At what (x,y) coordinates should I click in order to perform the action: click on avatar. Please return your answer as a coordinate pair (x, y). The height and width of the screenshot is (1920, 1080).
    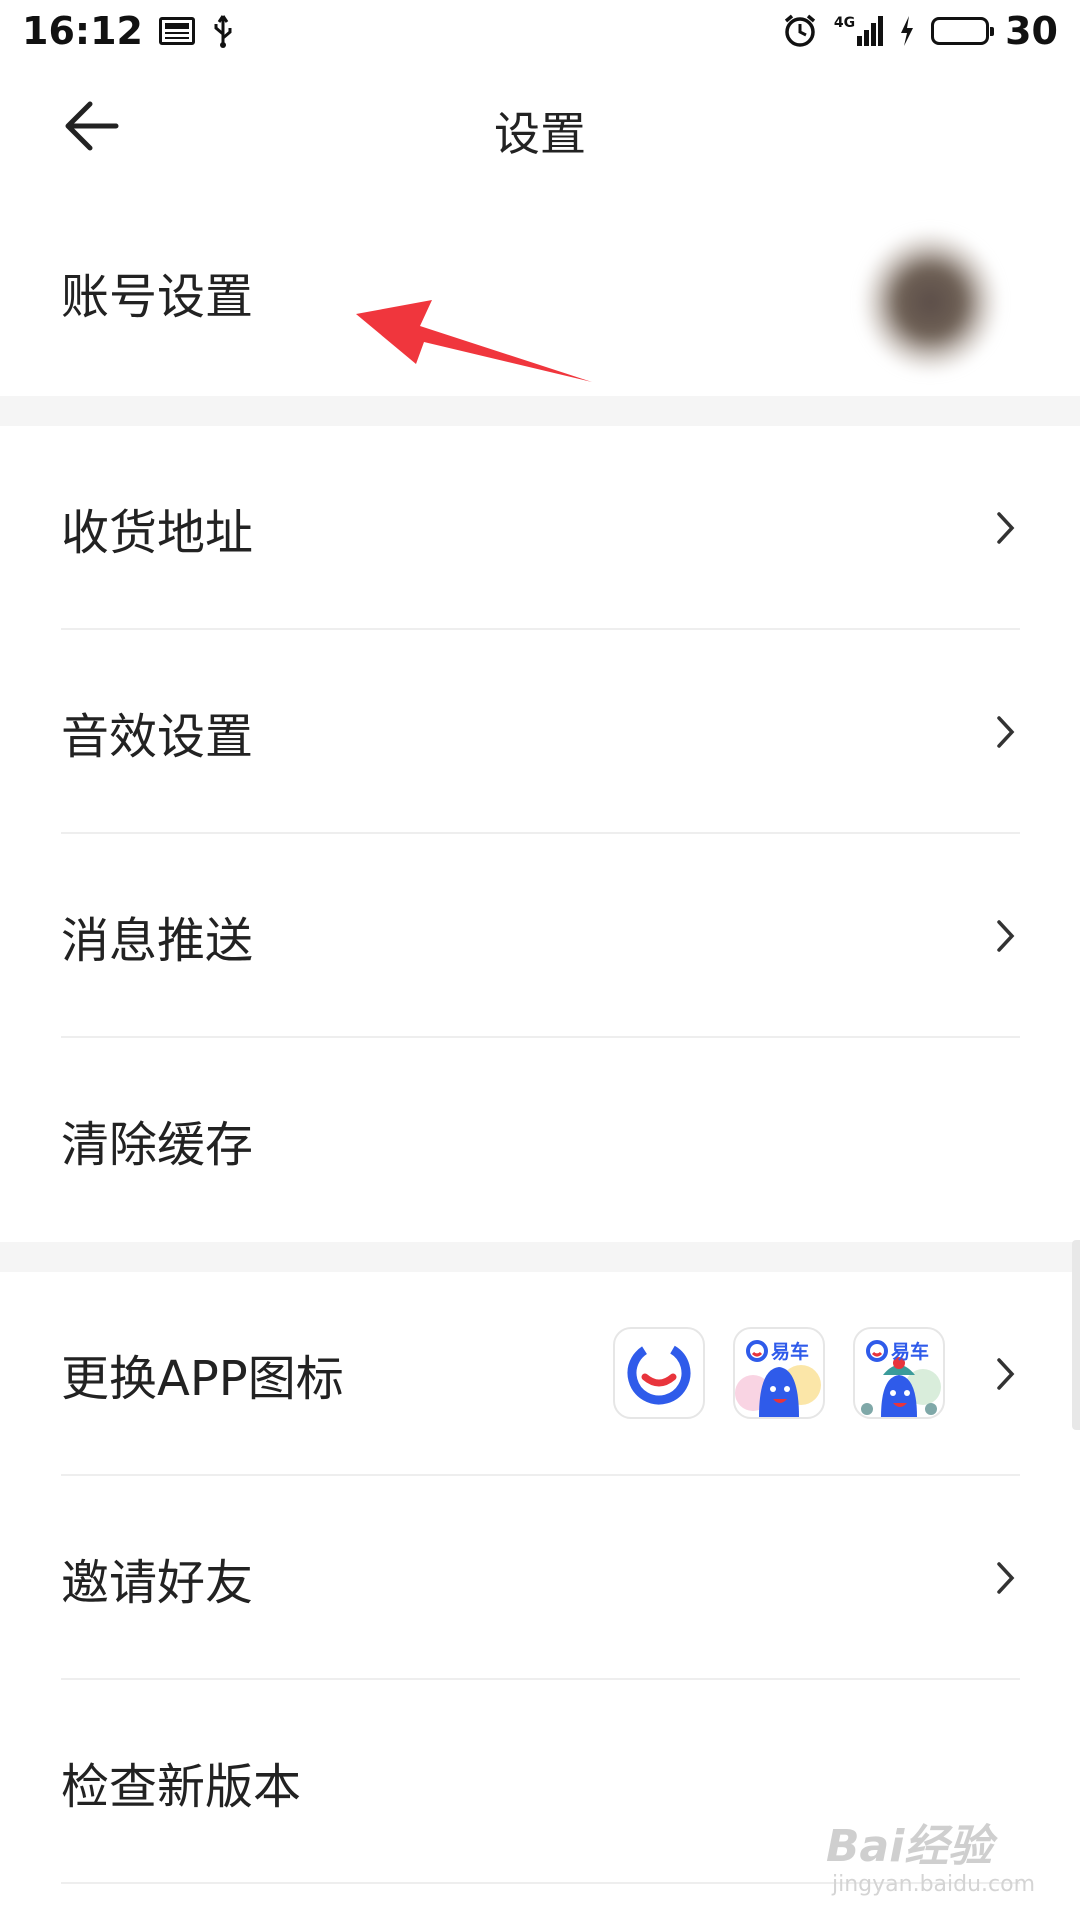
    Looking at the image, I should click on (940, 302).